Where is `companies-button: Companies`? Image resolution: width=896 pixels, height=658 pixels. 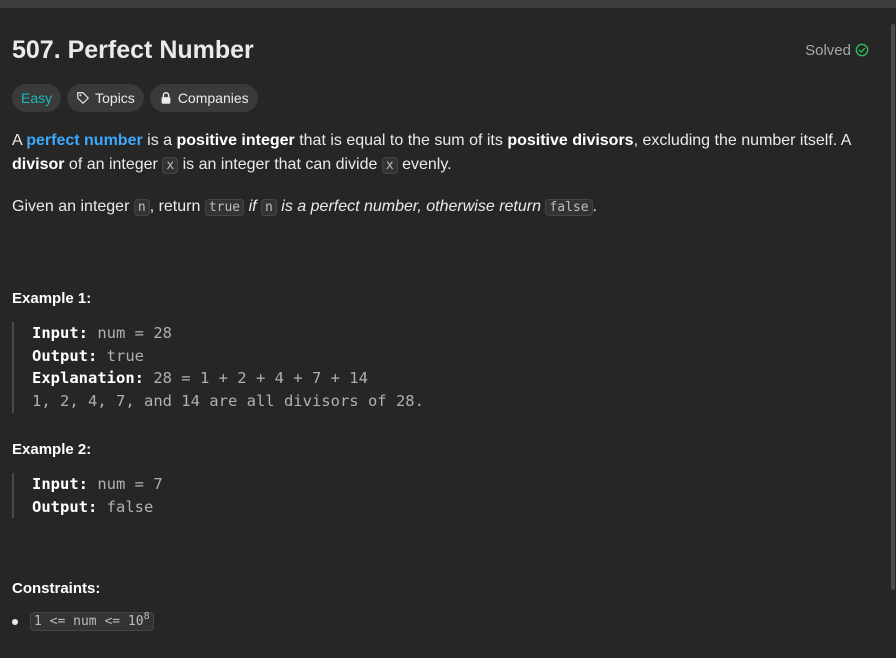
companies-button: Companies is located at coordinates (203, 98).